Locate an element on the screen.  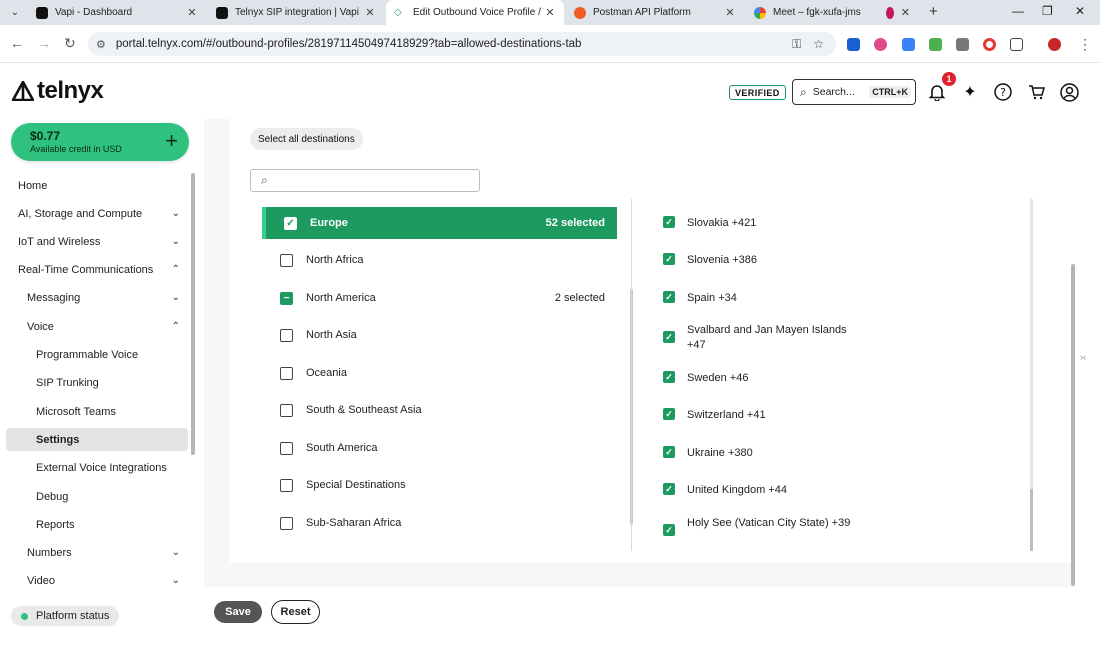
country-row-holy-see: ✓ Holy See (Vatican City State) +39 is located at coordinates (823, 526).